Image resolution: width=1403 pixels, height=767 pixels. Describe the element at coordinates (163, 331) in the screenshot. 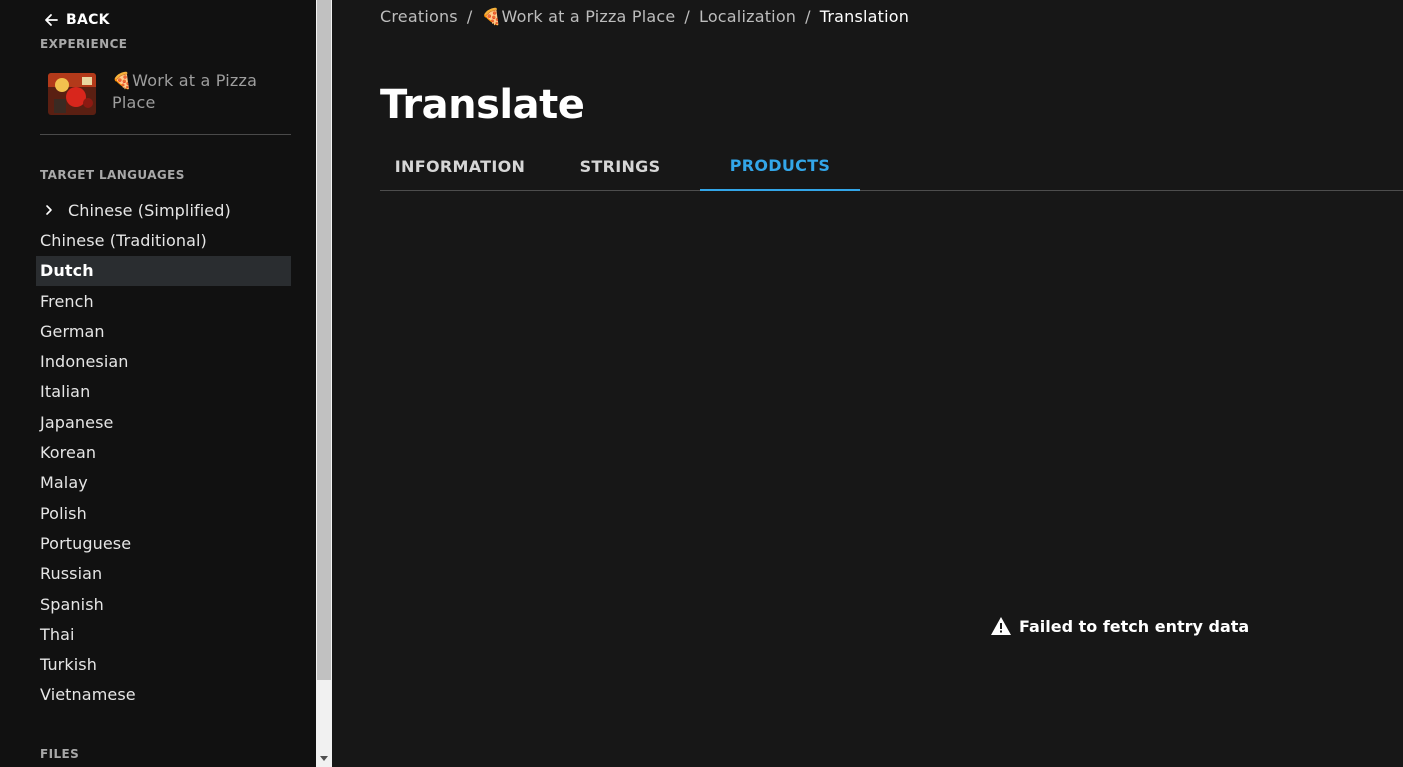

I see `language-item: German` at that location.